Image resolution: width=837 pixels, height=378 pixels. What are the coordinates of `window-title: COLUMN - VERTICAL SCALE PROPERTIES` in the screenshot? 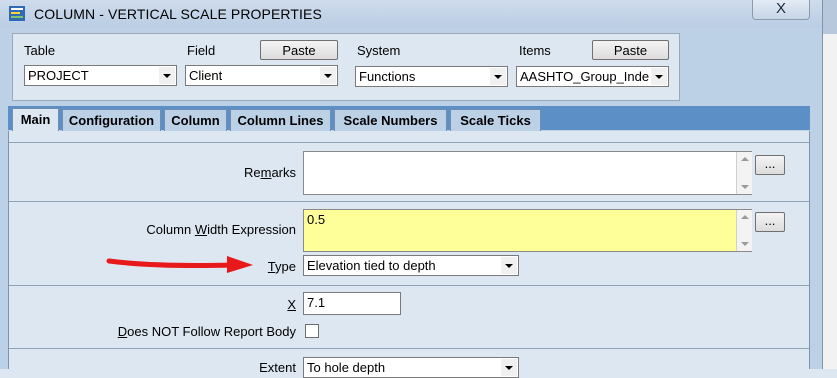 It's located at (178, 14).